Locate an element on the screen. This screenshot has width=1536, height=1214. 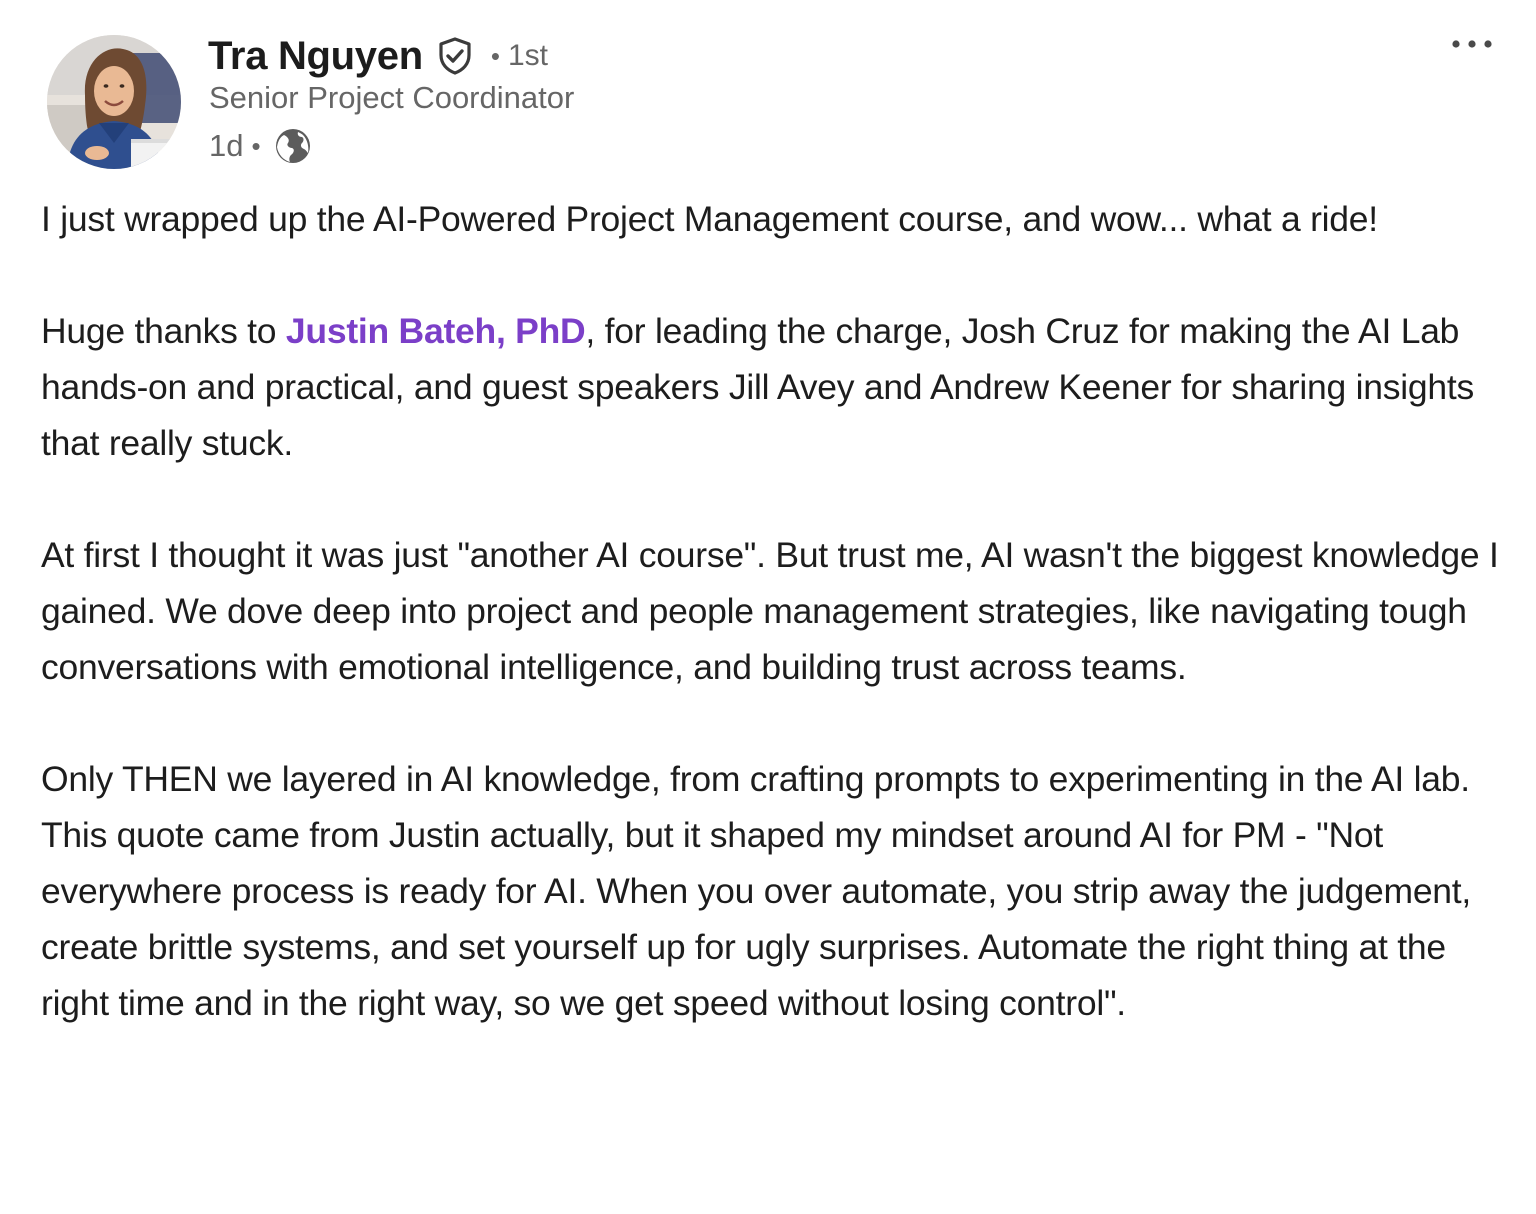
post-meta: 1d • is located at coordinates (261, 146).